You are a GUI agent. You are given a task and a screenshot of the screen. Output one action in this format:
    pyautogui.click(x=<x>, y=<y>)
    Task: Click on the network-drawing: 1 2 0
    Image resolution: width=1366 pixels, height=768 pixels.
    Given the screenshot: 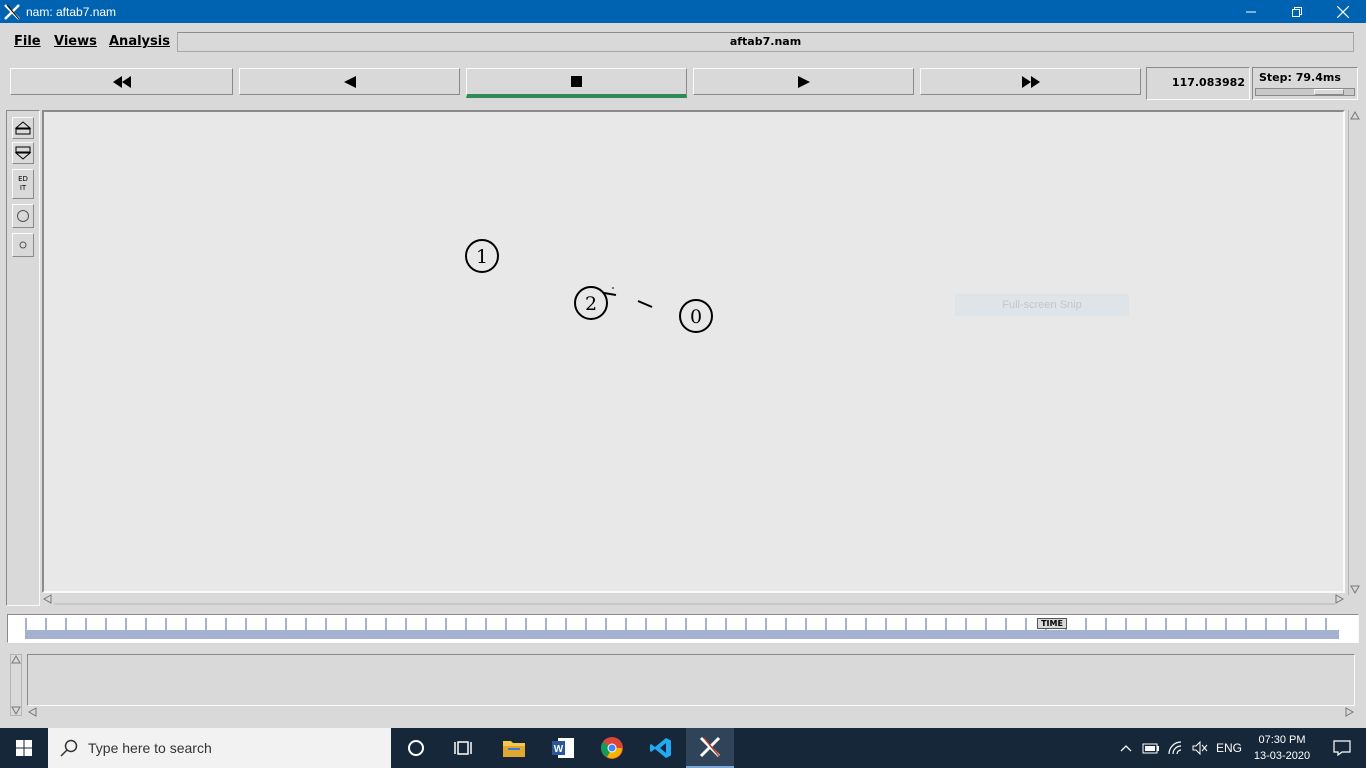 What is the action you would take?
    pyautogui.click(x=589, y=286)
    